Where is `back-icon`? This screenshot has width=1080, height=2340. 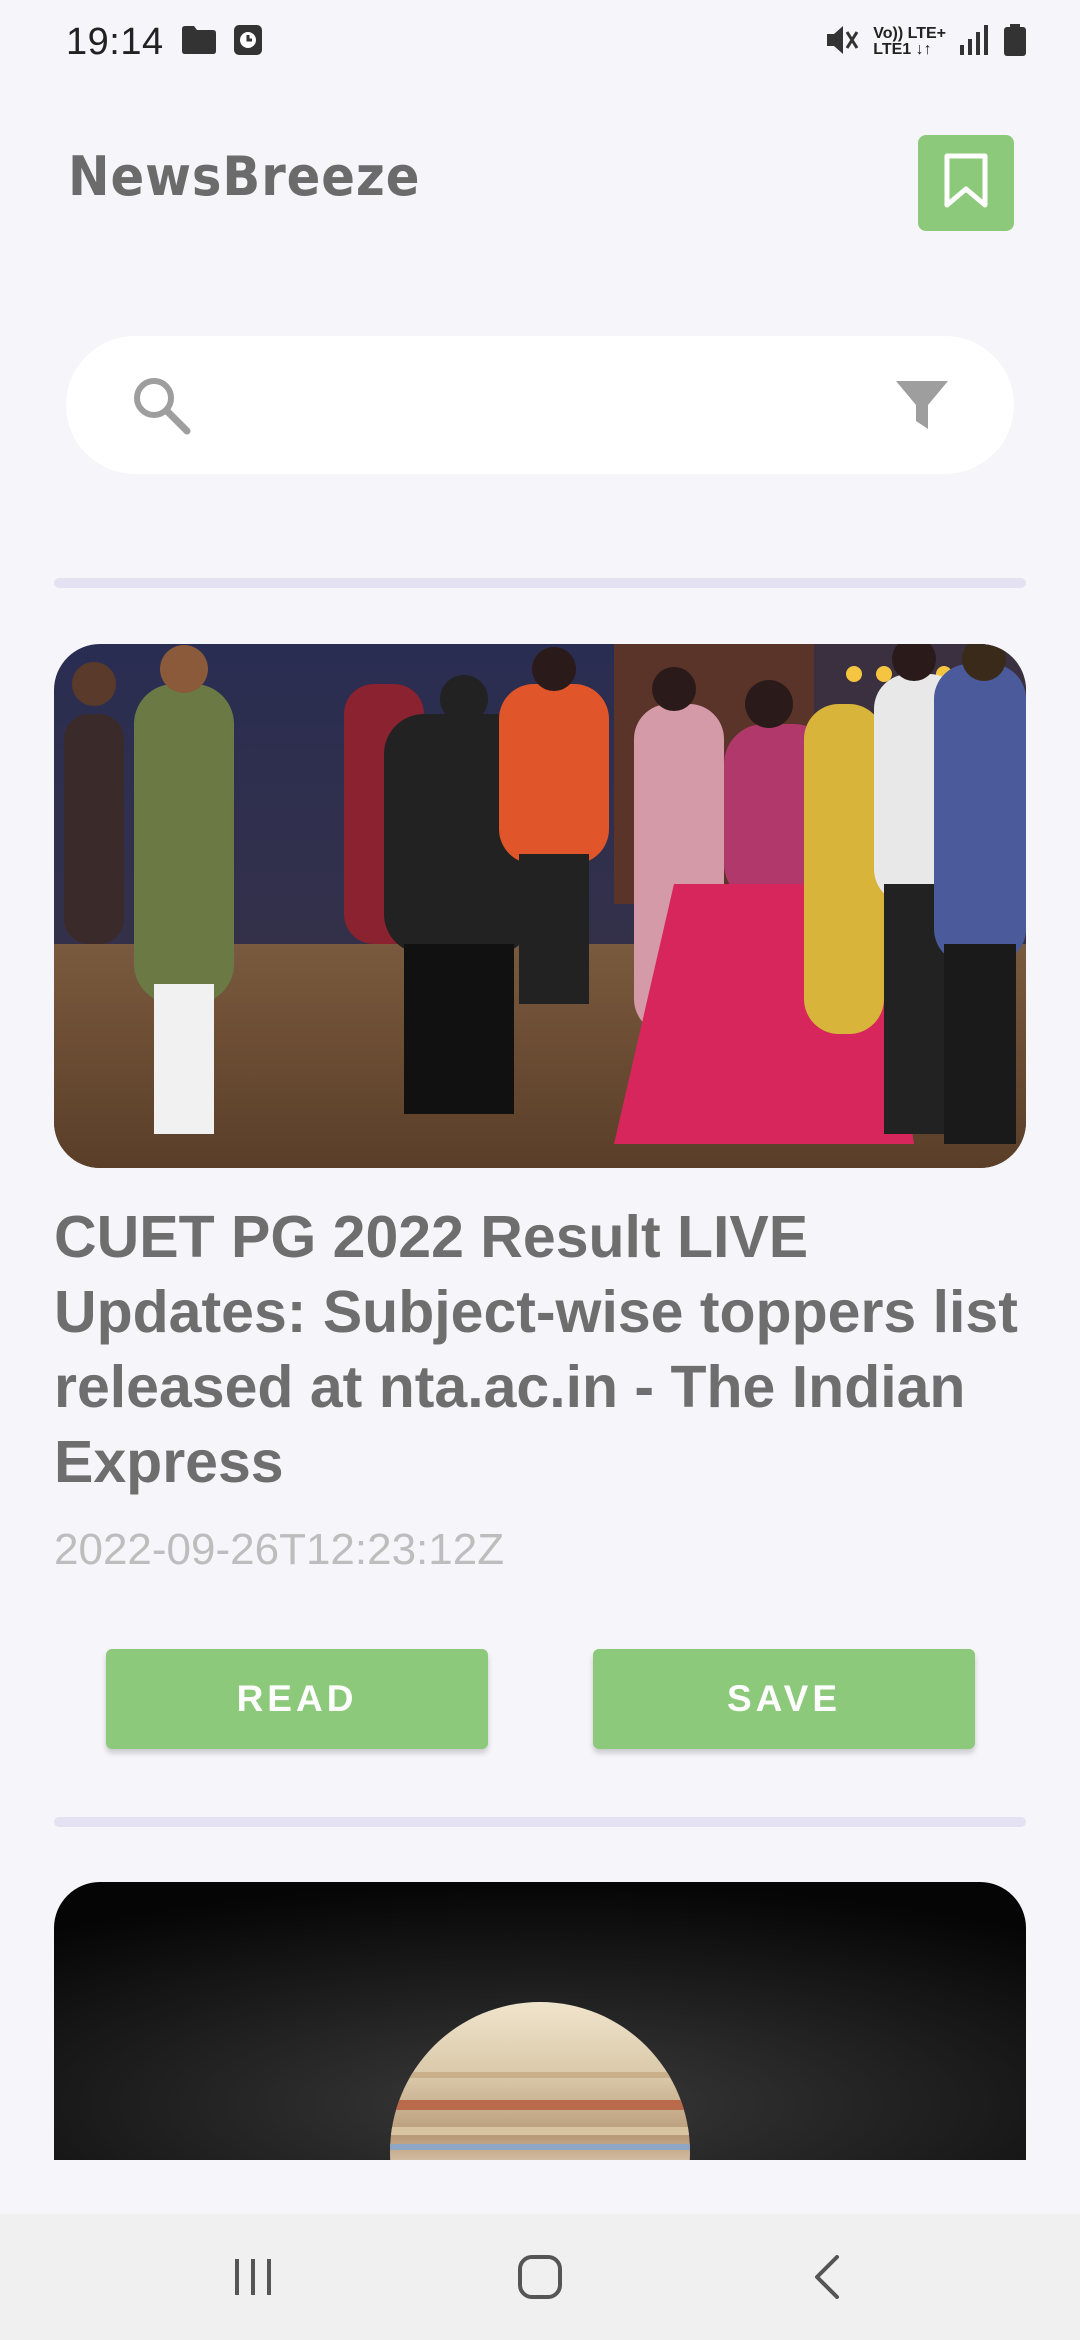
back-icon is located at coordinates (827, 2277).